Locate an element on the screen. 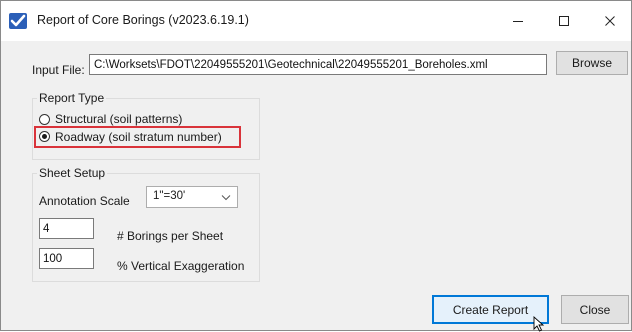  vertical-exaggeration-input is located at coordinates (66, 258).